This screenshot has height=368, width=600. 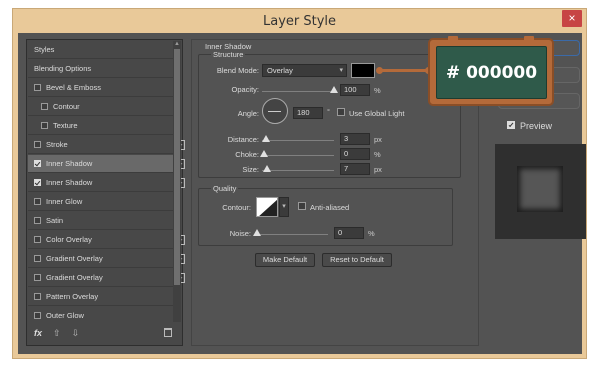 What do you see at coordinates (377, 154) in the screenshot?
I see `choke-unit: %` at bounding box center [377, 154].